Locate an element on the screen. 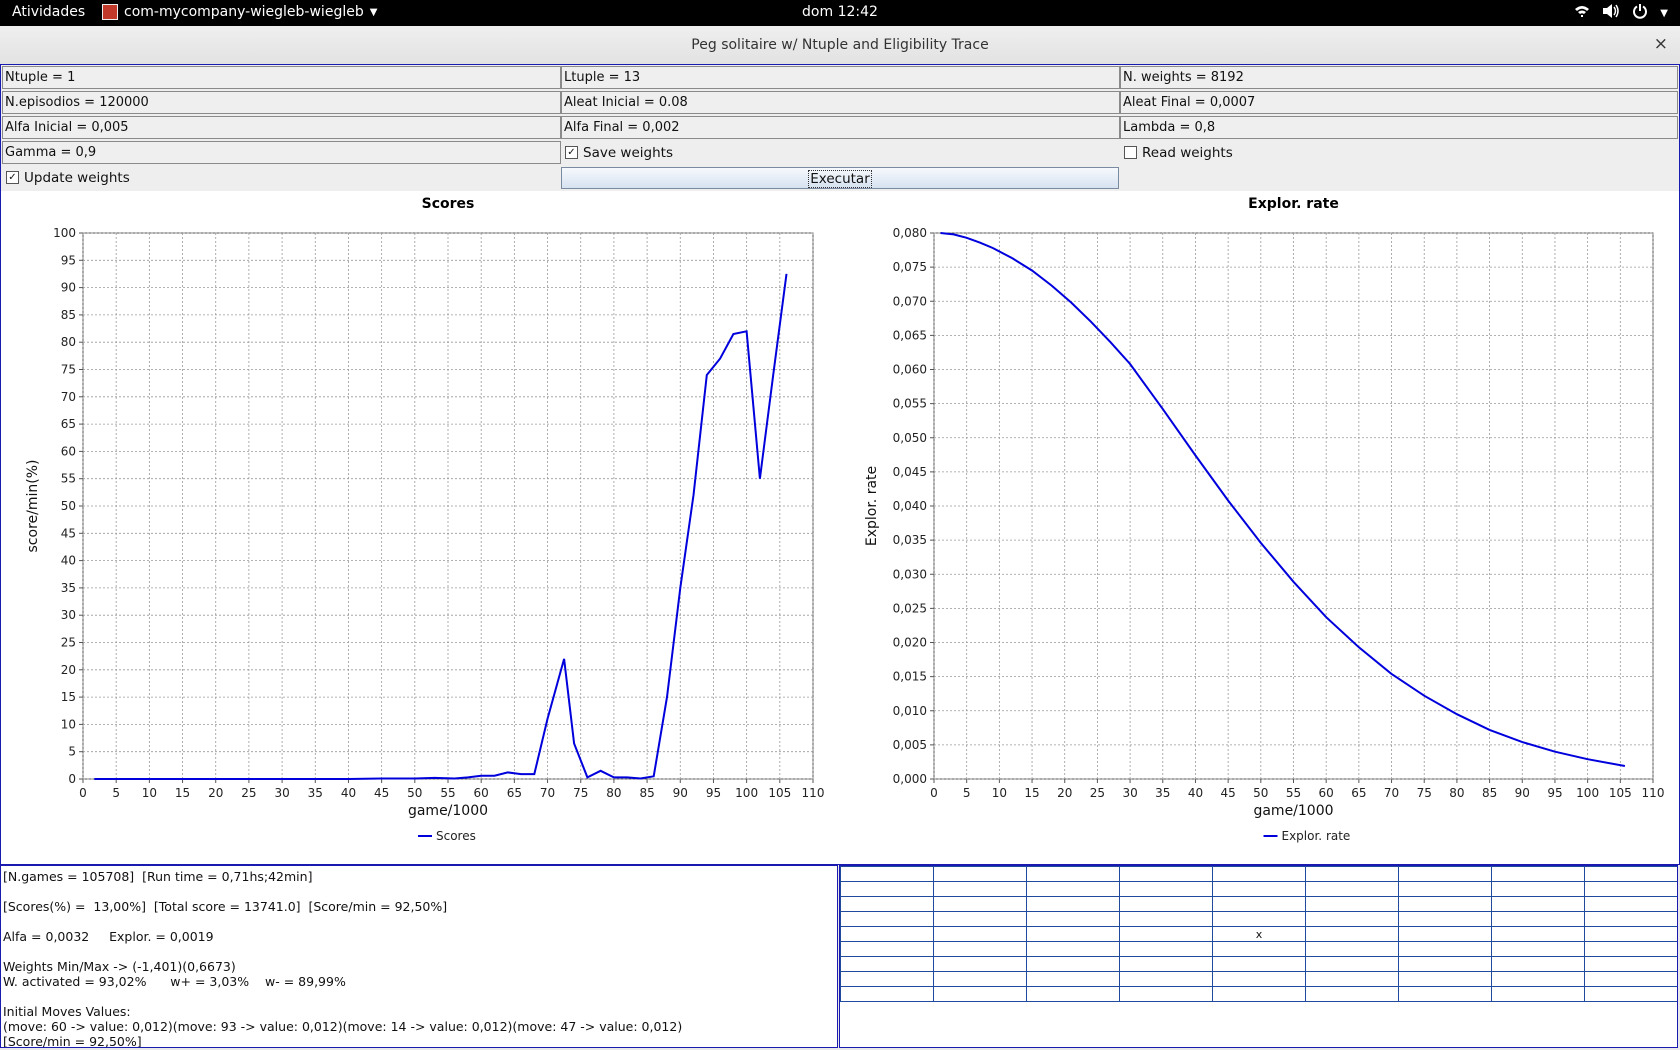 The image size is (1680, 1050). ltuple-field: Ltuple = 13 is located at coordinates (840, 77).